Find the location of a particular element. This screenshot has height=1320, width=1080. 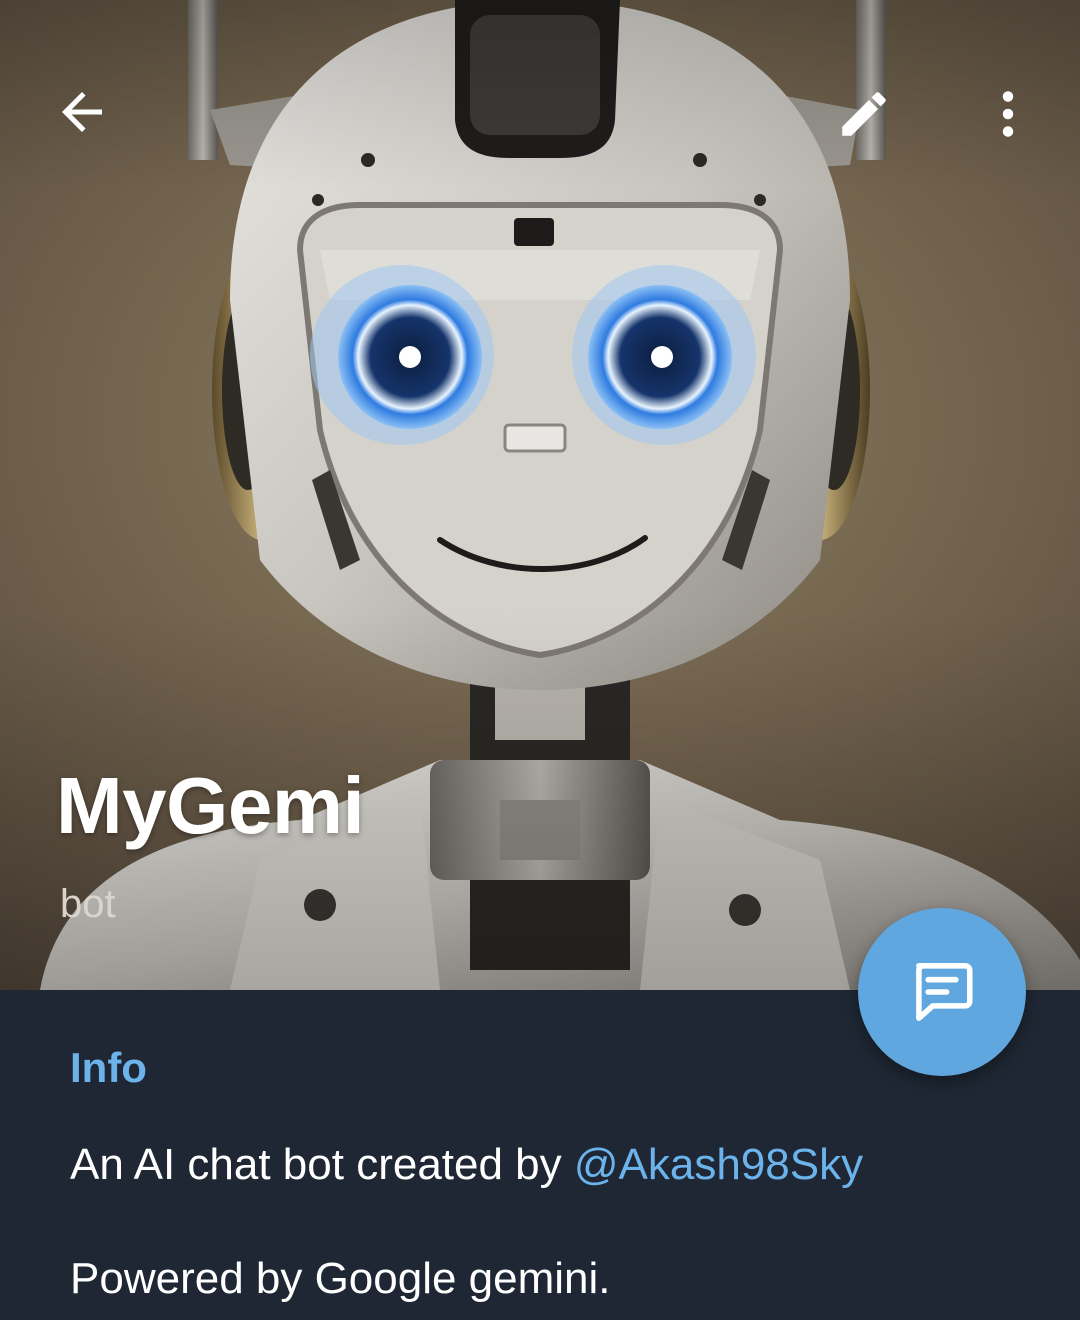

profile-status: bot is located at coordinates (88, 904).